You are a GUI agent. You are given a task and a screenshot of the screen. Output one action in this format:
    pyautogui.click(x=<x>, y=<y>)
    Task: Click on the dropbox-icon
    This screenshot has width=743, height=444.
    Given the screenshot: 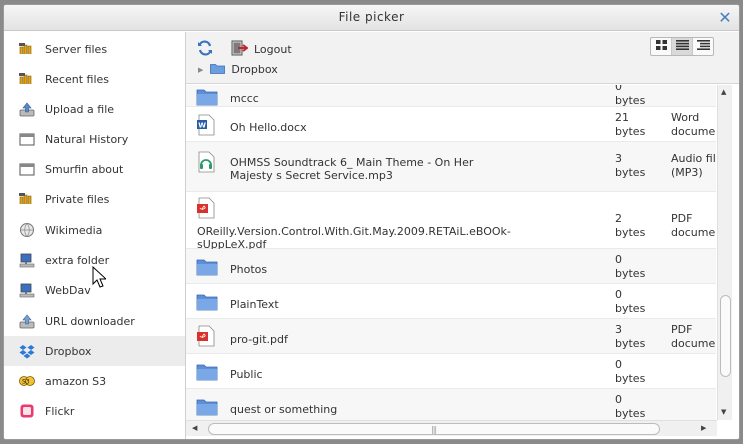 What is the action you would take?
    pyautogui.click(x=27, y=351)
    